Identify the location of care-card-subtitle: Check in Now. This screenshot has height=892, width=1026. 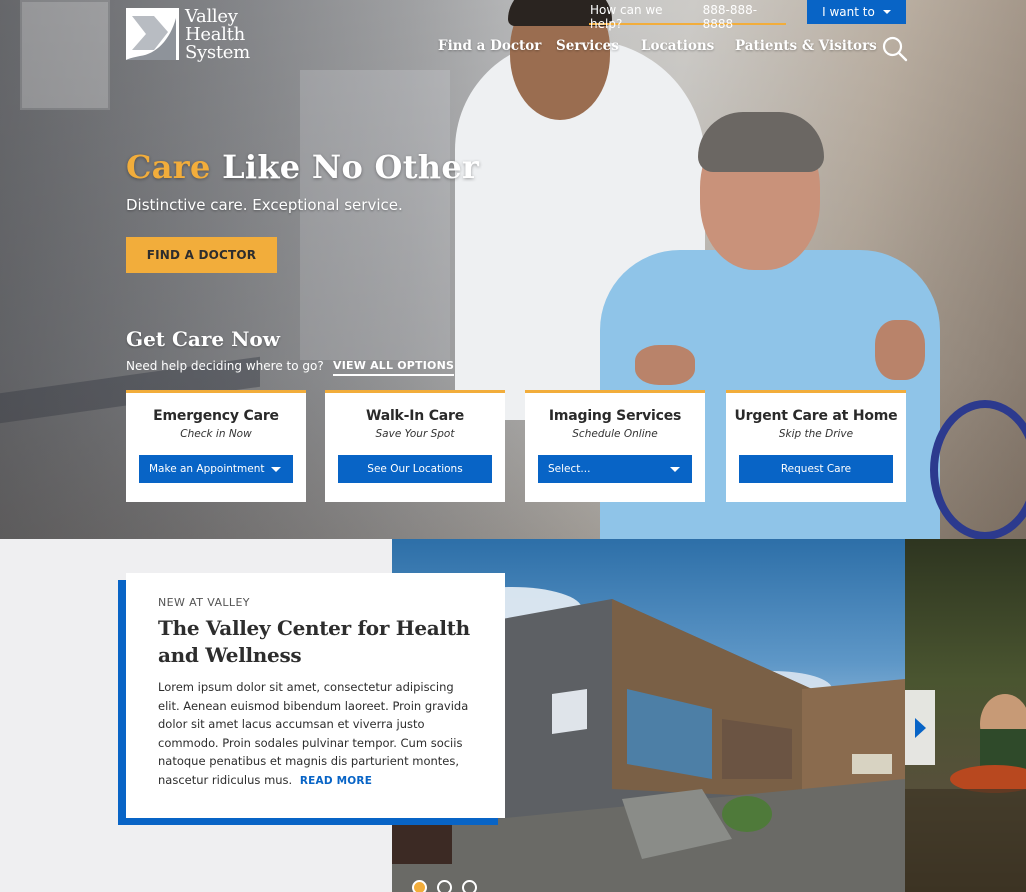
(216, 434).